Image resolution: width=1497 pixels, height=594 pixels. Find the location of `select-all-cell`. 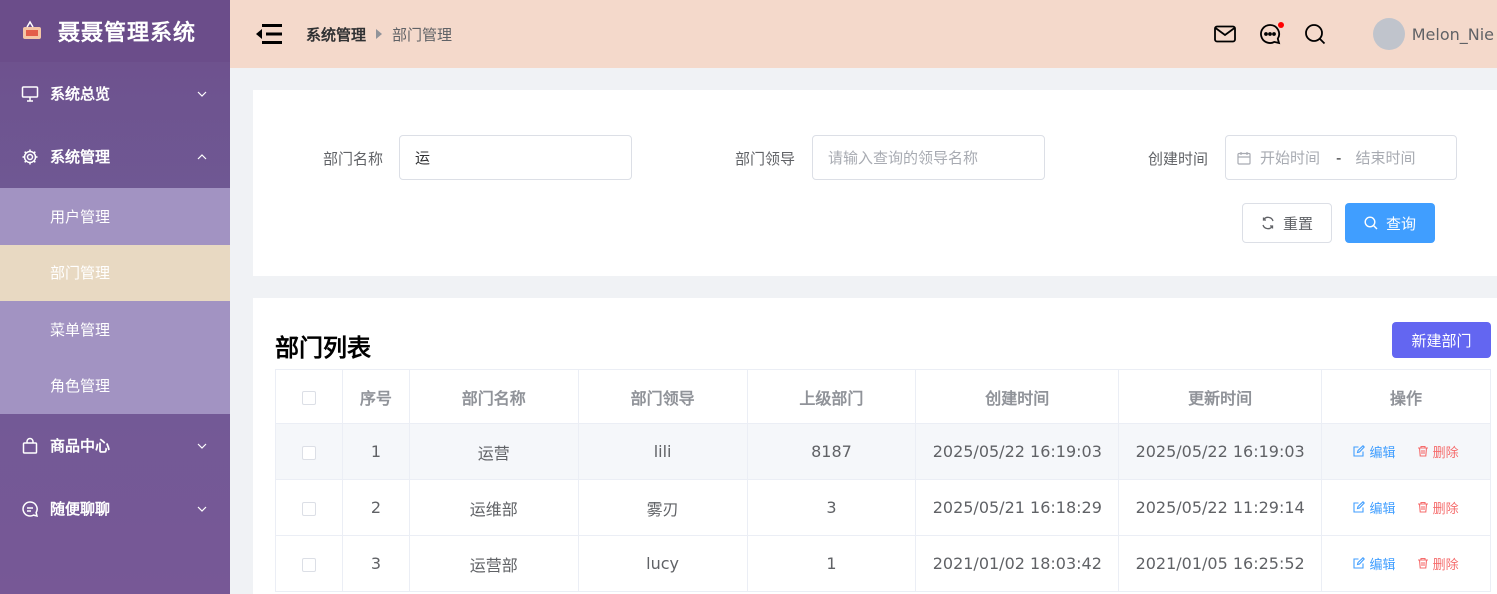

select-all-cell is located at coordinates (309, 396).